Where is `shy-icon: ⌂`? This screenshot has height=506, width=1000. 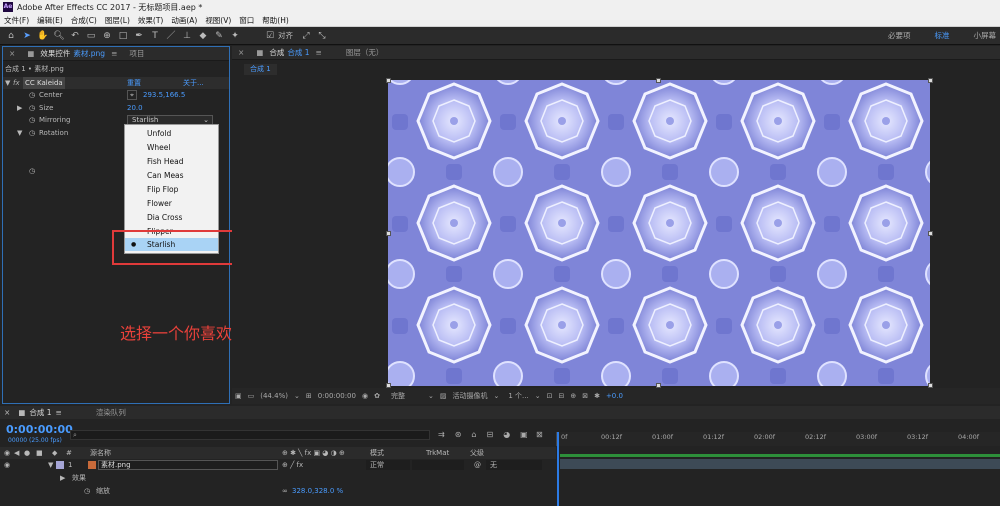
shy-icon: ⌂ is located at coordinates (473, 434).